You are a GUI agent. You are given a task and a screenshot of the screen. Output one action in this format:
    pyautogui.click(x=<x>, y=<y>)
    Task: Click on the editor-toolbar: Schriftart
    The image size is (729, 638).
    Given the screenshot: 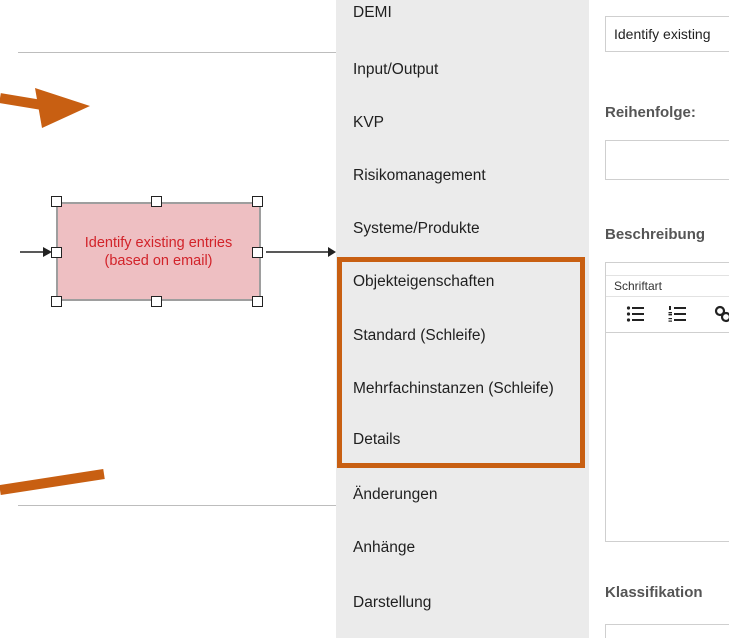 What is the action you would take?
    pyautogui.click(x=667, y=298)
    